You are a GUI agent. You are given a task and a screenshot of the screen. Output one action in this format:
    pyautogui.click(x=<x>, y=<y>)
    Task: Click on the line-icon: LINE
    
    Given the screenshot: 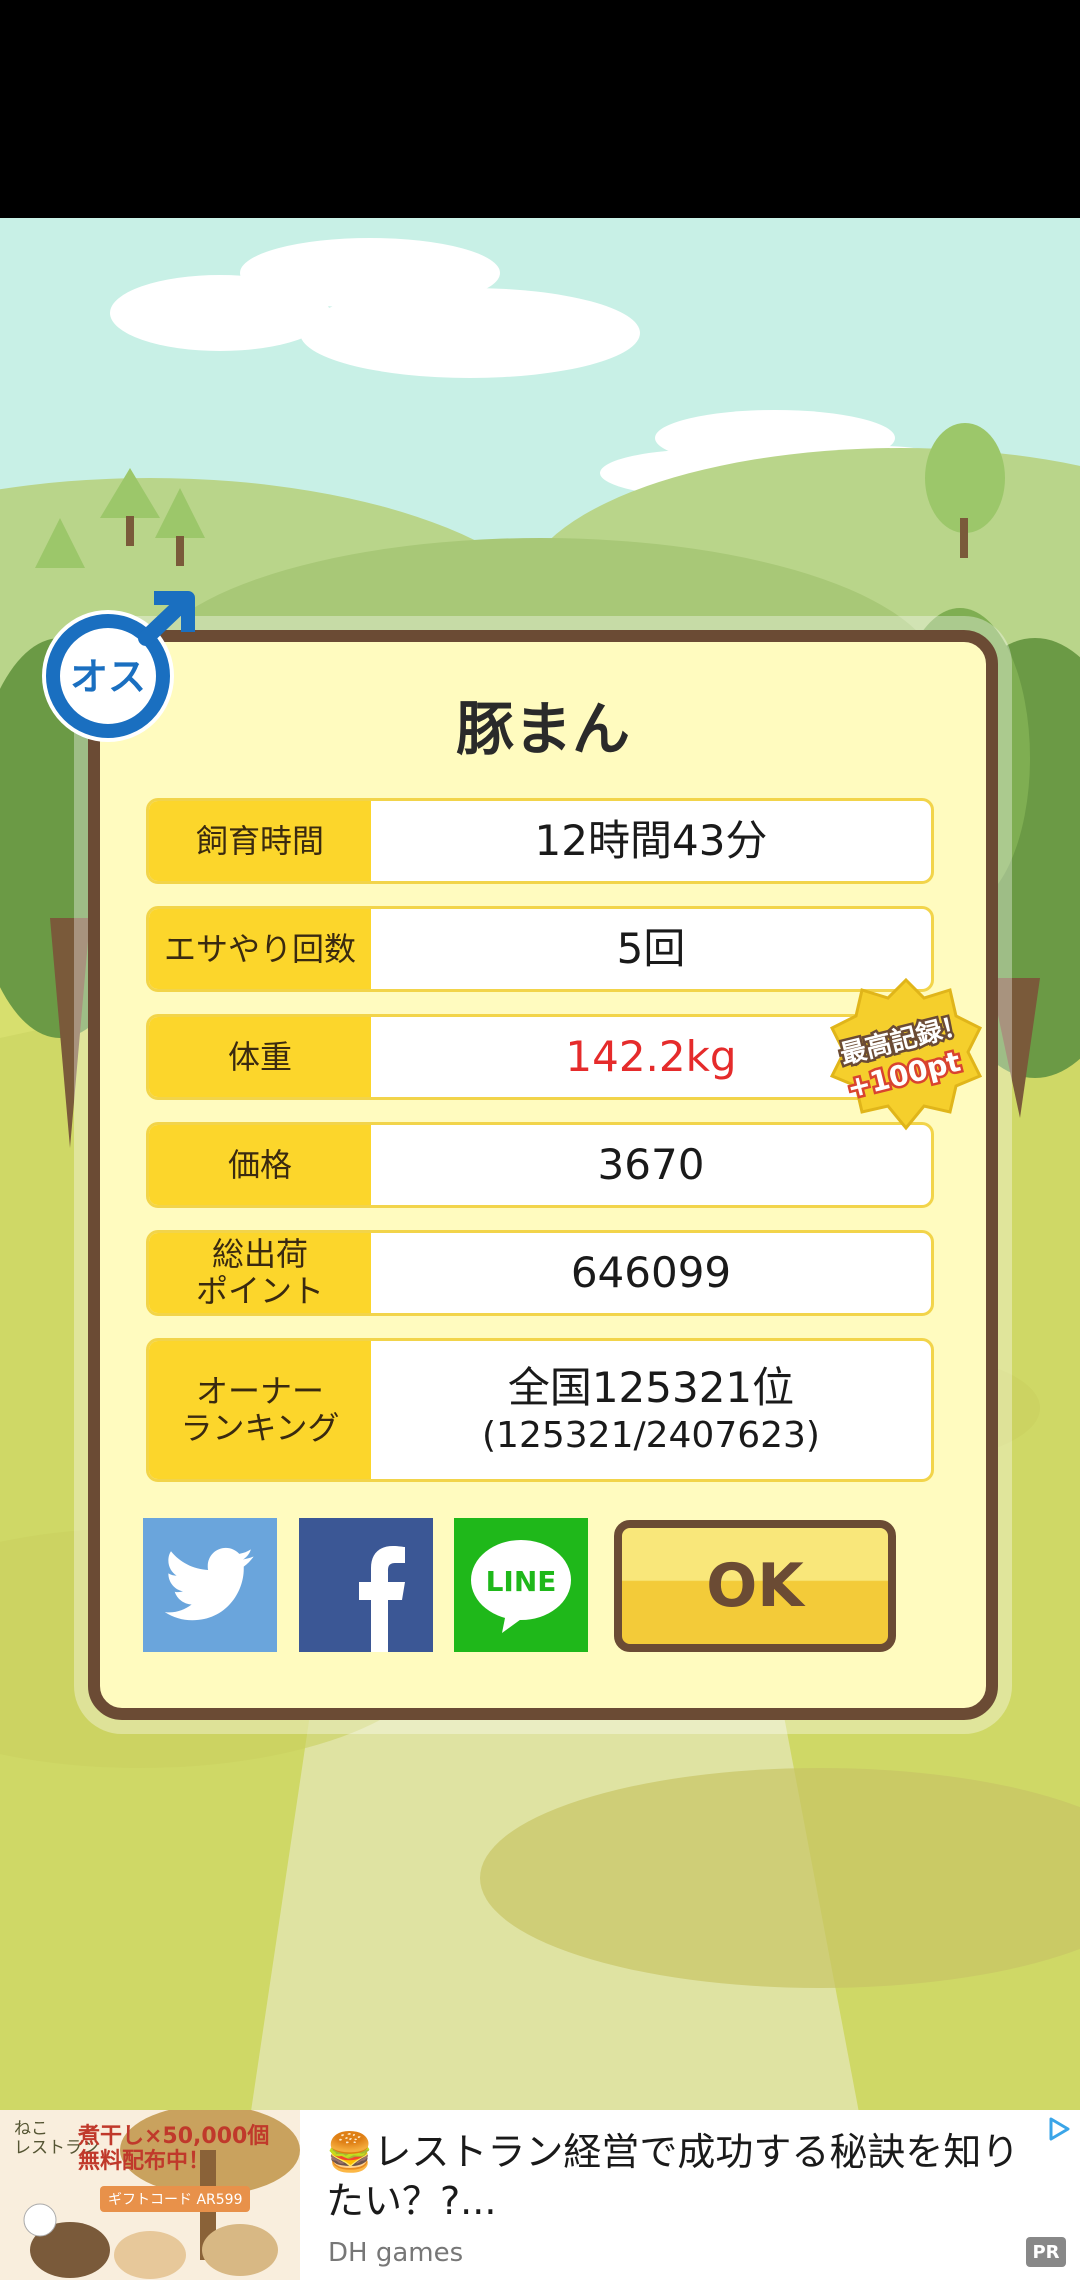 What is the action you would take?
    pyautogui.click(x=521, y=1586)
    